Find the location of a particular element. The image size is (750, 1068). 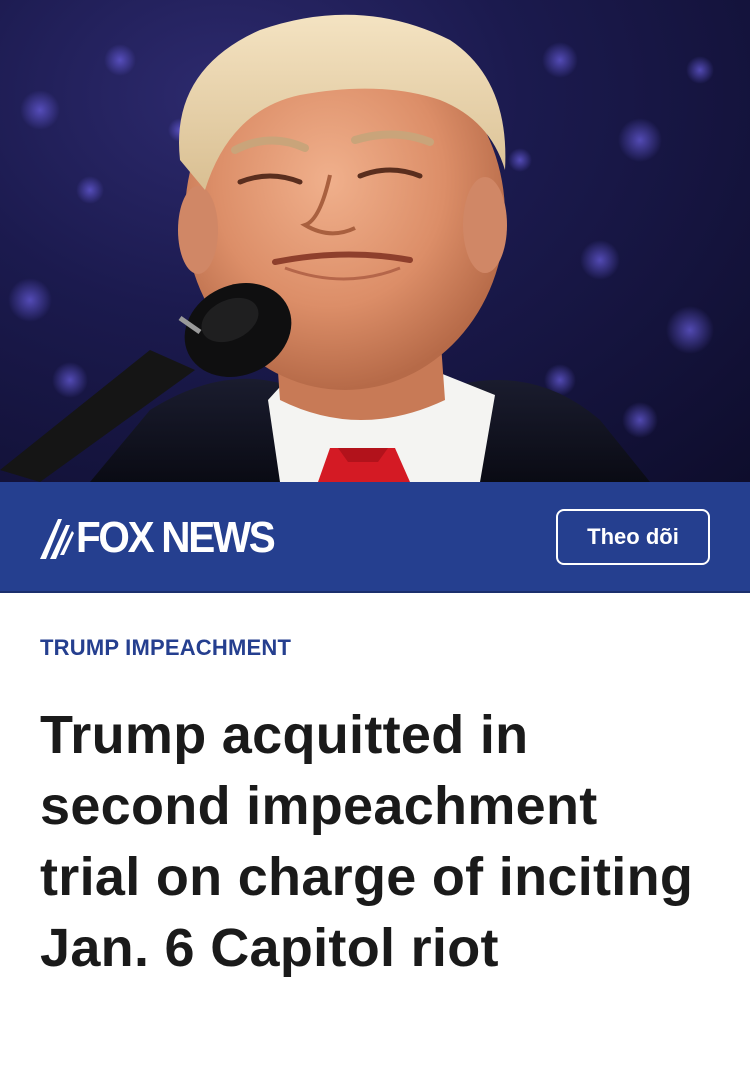

follow-button: Theo dõi is located at coordinates (633, 537).